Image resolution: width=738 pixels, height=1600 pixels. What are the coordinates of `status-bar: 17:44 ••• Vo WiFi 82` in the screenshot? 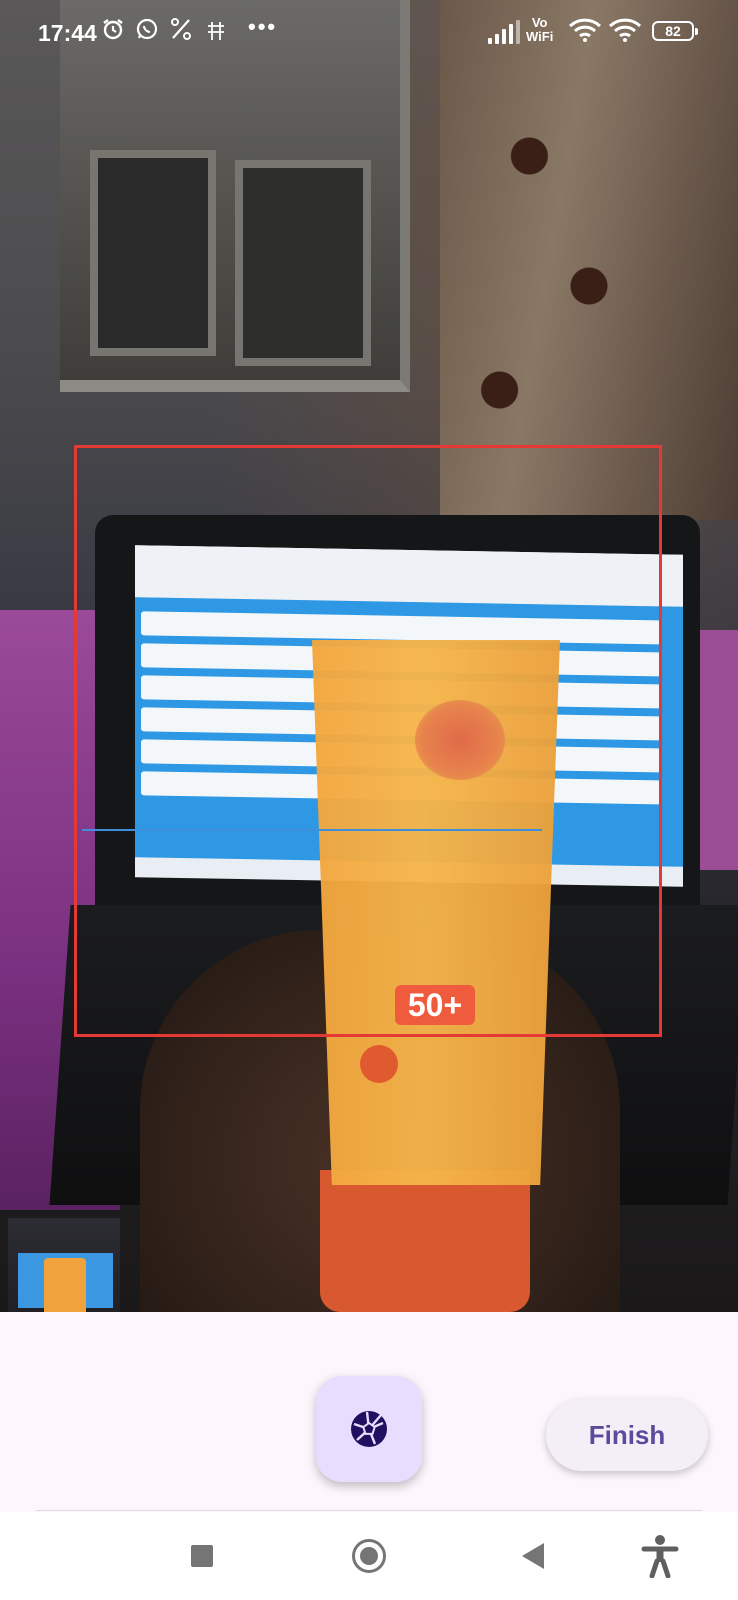 It's located at (369, 32).